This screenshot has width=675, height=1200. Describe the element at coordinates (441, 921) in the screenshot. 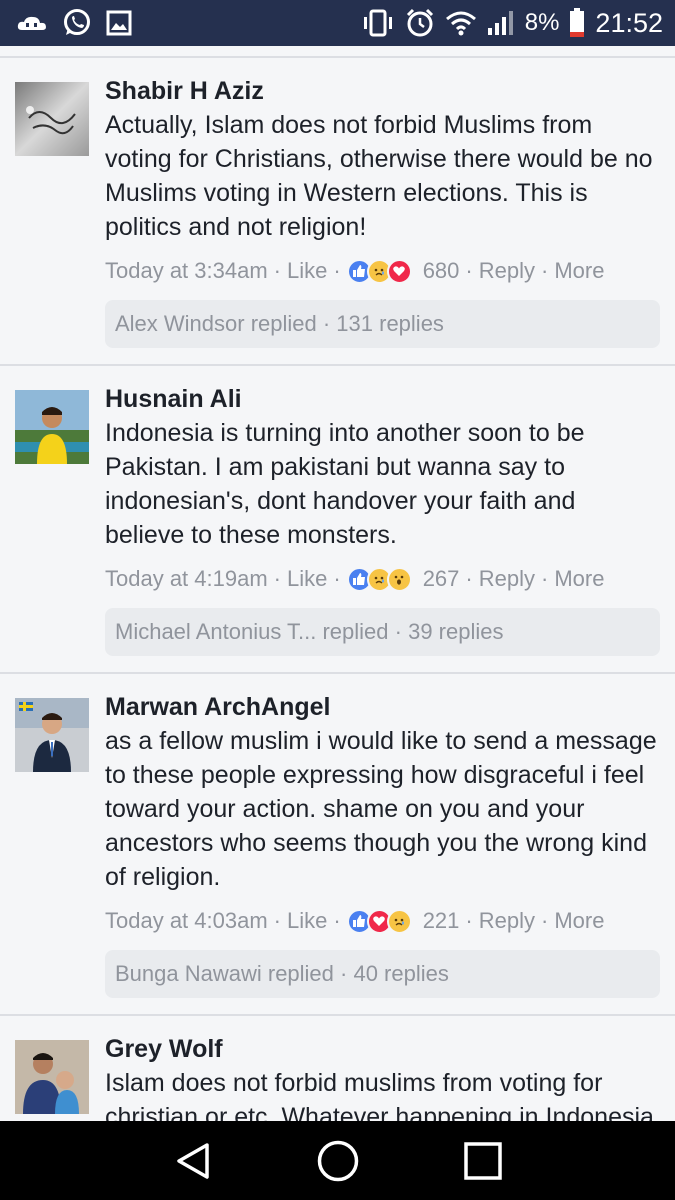

I see `reaction-count: 221` at that location.